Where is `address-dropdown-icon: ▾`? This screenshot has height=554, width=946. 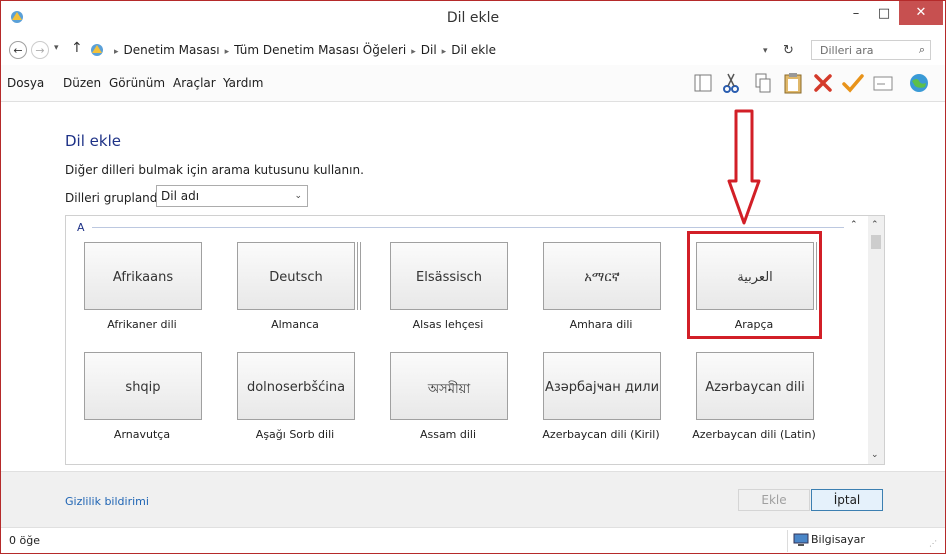
address-dropdown-icon: ▾ is located at coordinates (765, 51).